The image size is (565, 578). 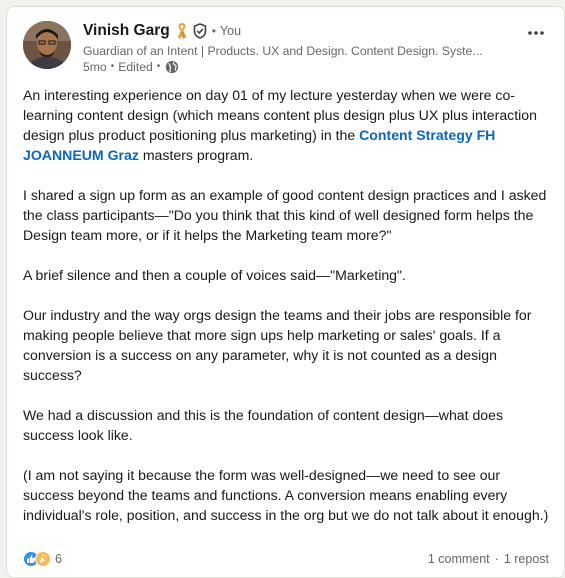 I want to click on relation-label: You, so click(x=230, y=31).